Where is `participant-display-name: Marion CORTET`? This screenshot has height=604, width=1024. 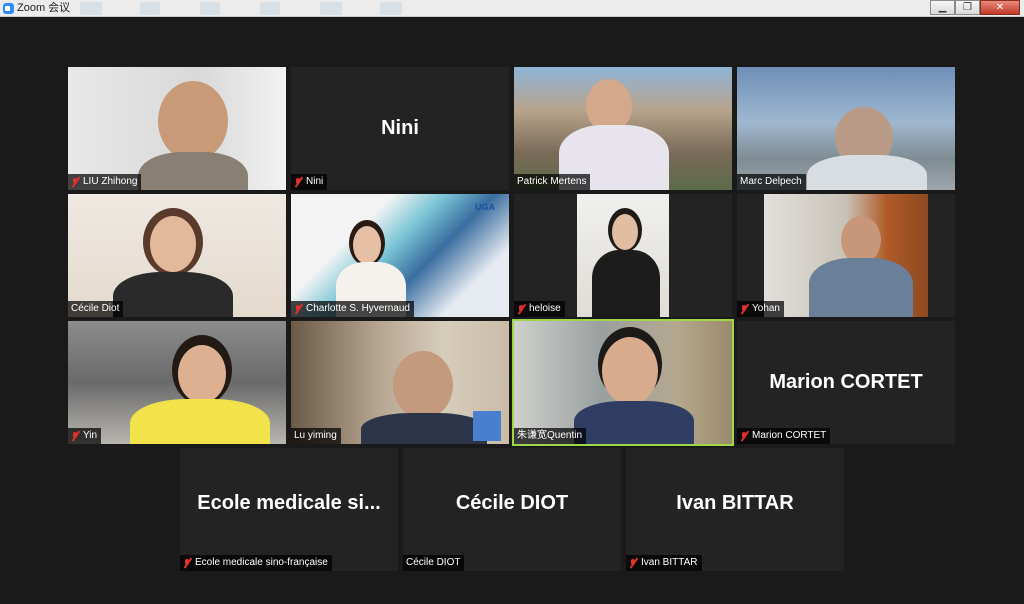
participant-display-name: Marion CORTET is located at coordinates (846, 382).